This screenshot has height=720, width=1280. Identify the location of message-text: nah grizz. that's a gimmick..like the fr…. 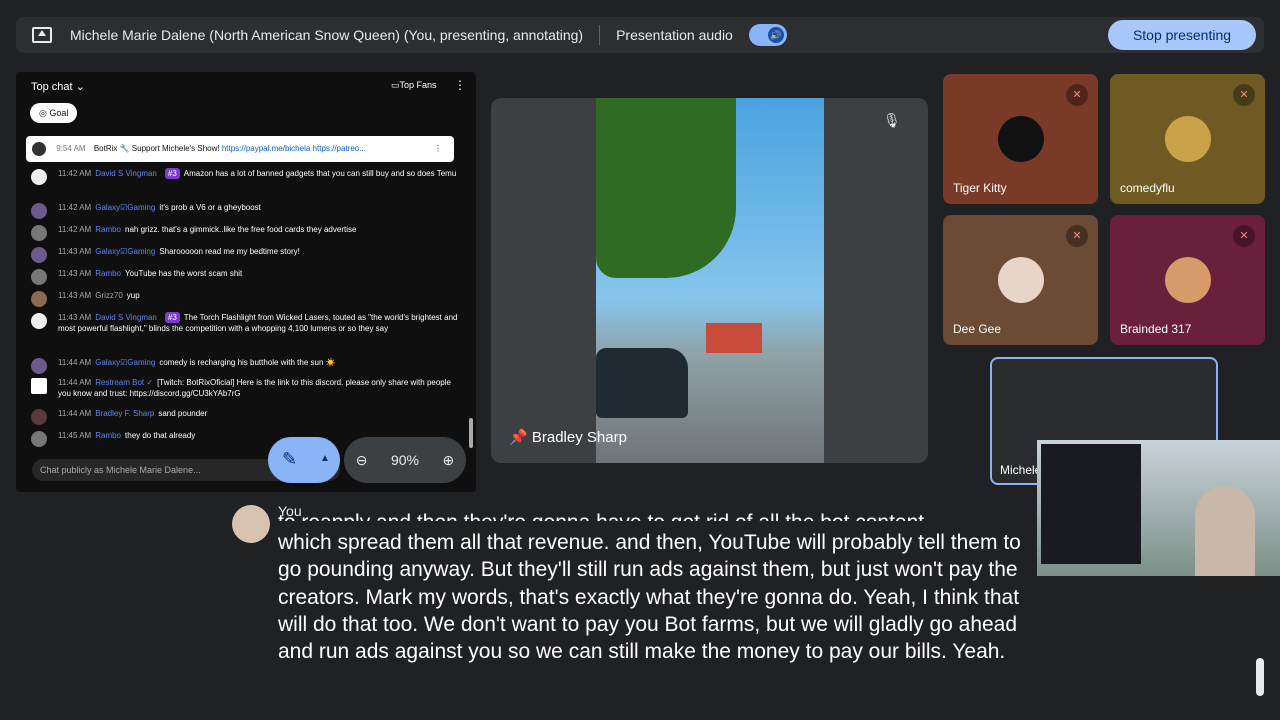
(241, 229).